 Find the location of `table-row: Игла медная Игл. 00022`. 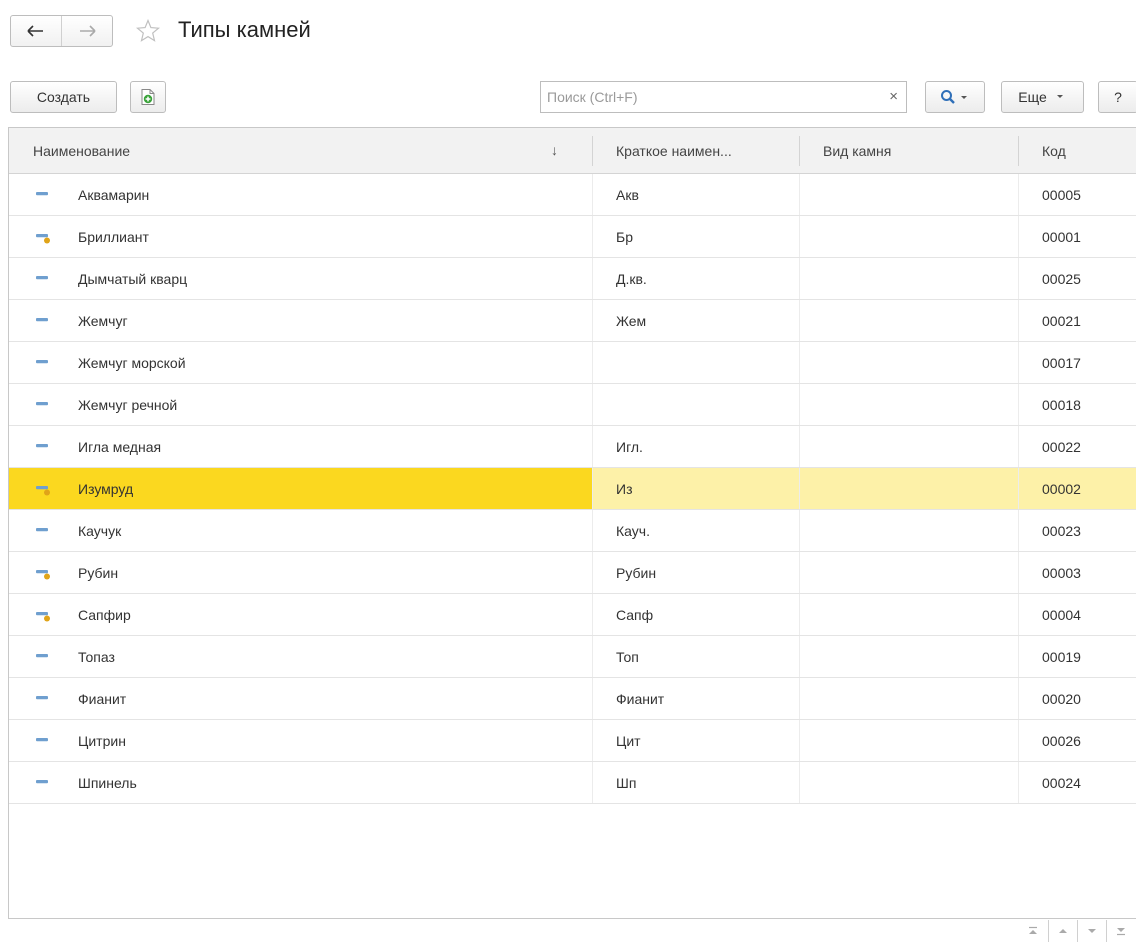

table-row: Игла медная Игл. 00022 is located at coordinates (572, 447).